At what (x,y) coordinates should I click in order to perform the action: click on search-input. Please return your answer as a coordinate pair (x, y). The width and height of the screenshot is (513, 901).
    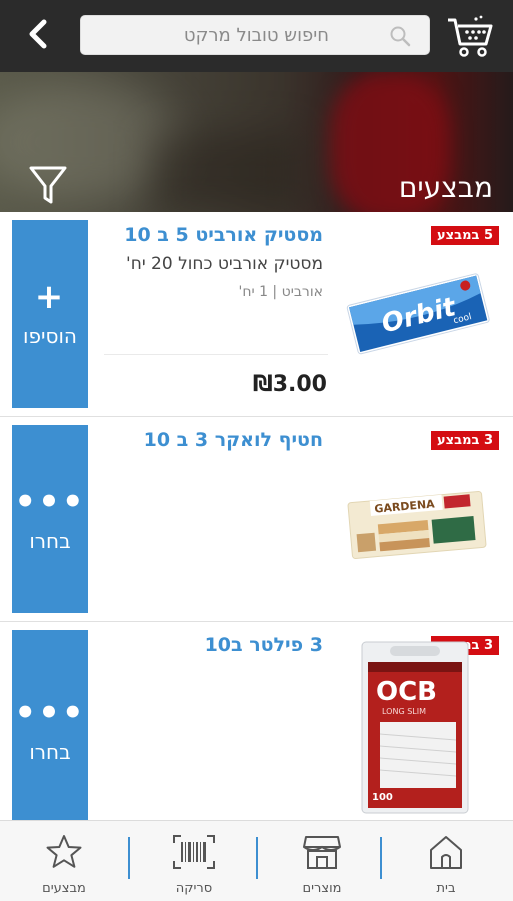
    Looking at the image, I should click on (255, 35).